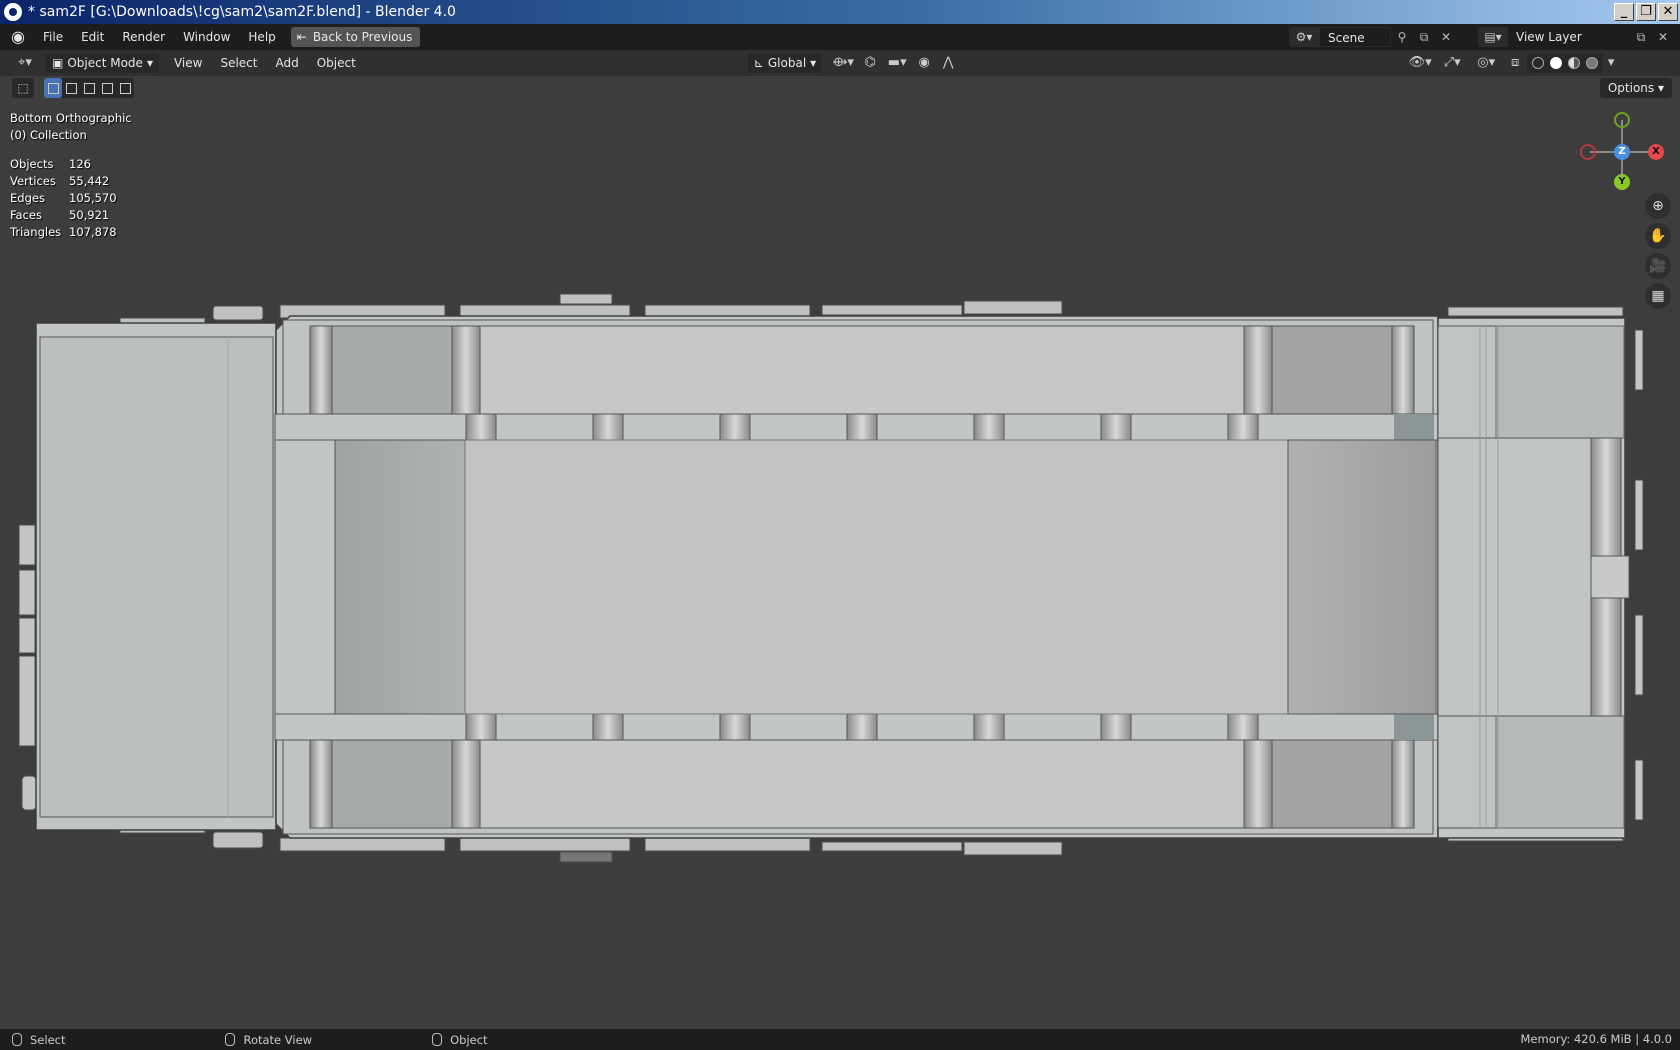 This screenshot has height=1050, width=1680. What do you see at coordinates (238, 63) in the screenshot?
I see `viewport-menu-select: Select` at bounding box center [238, 63].